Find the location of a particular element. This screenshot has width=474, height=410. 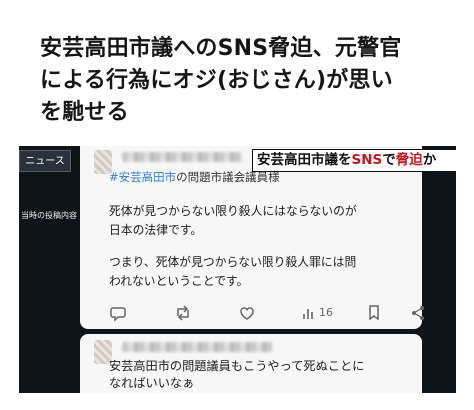

headline-line-3: を馳せる is located at coordinates (84, 112).